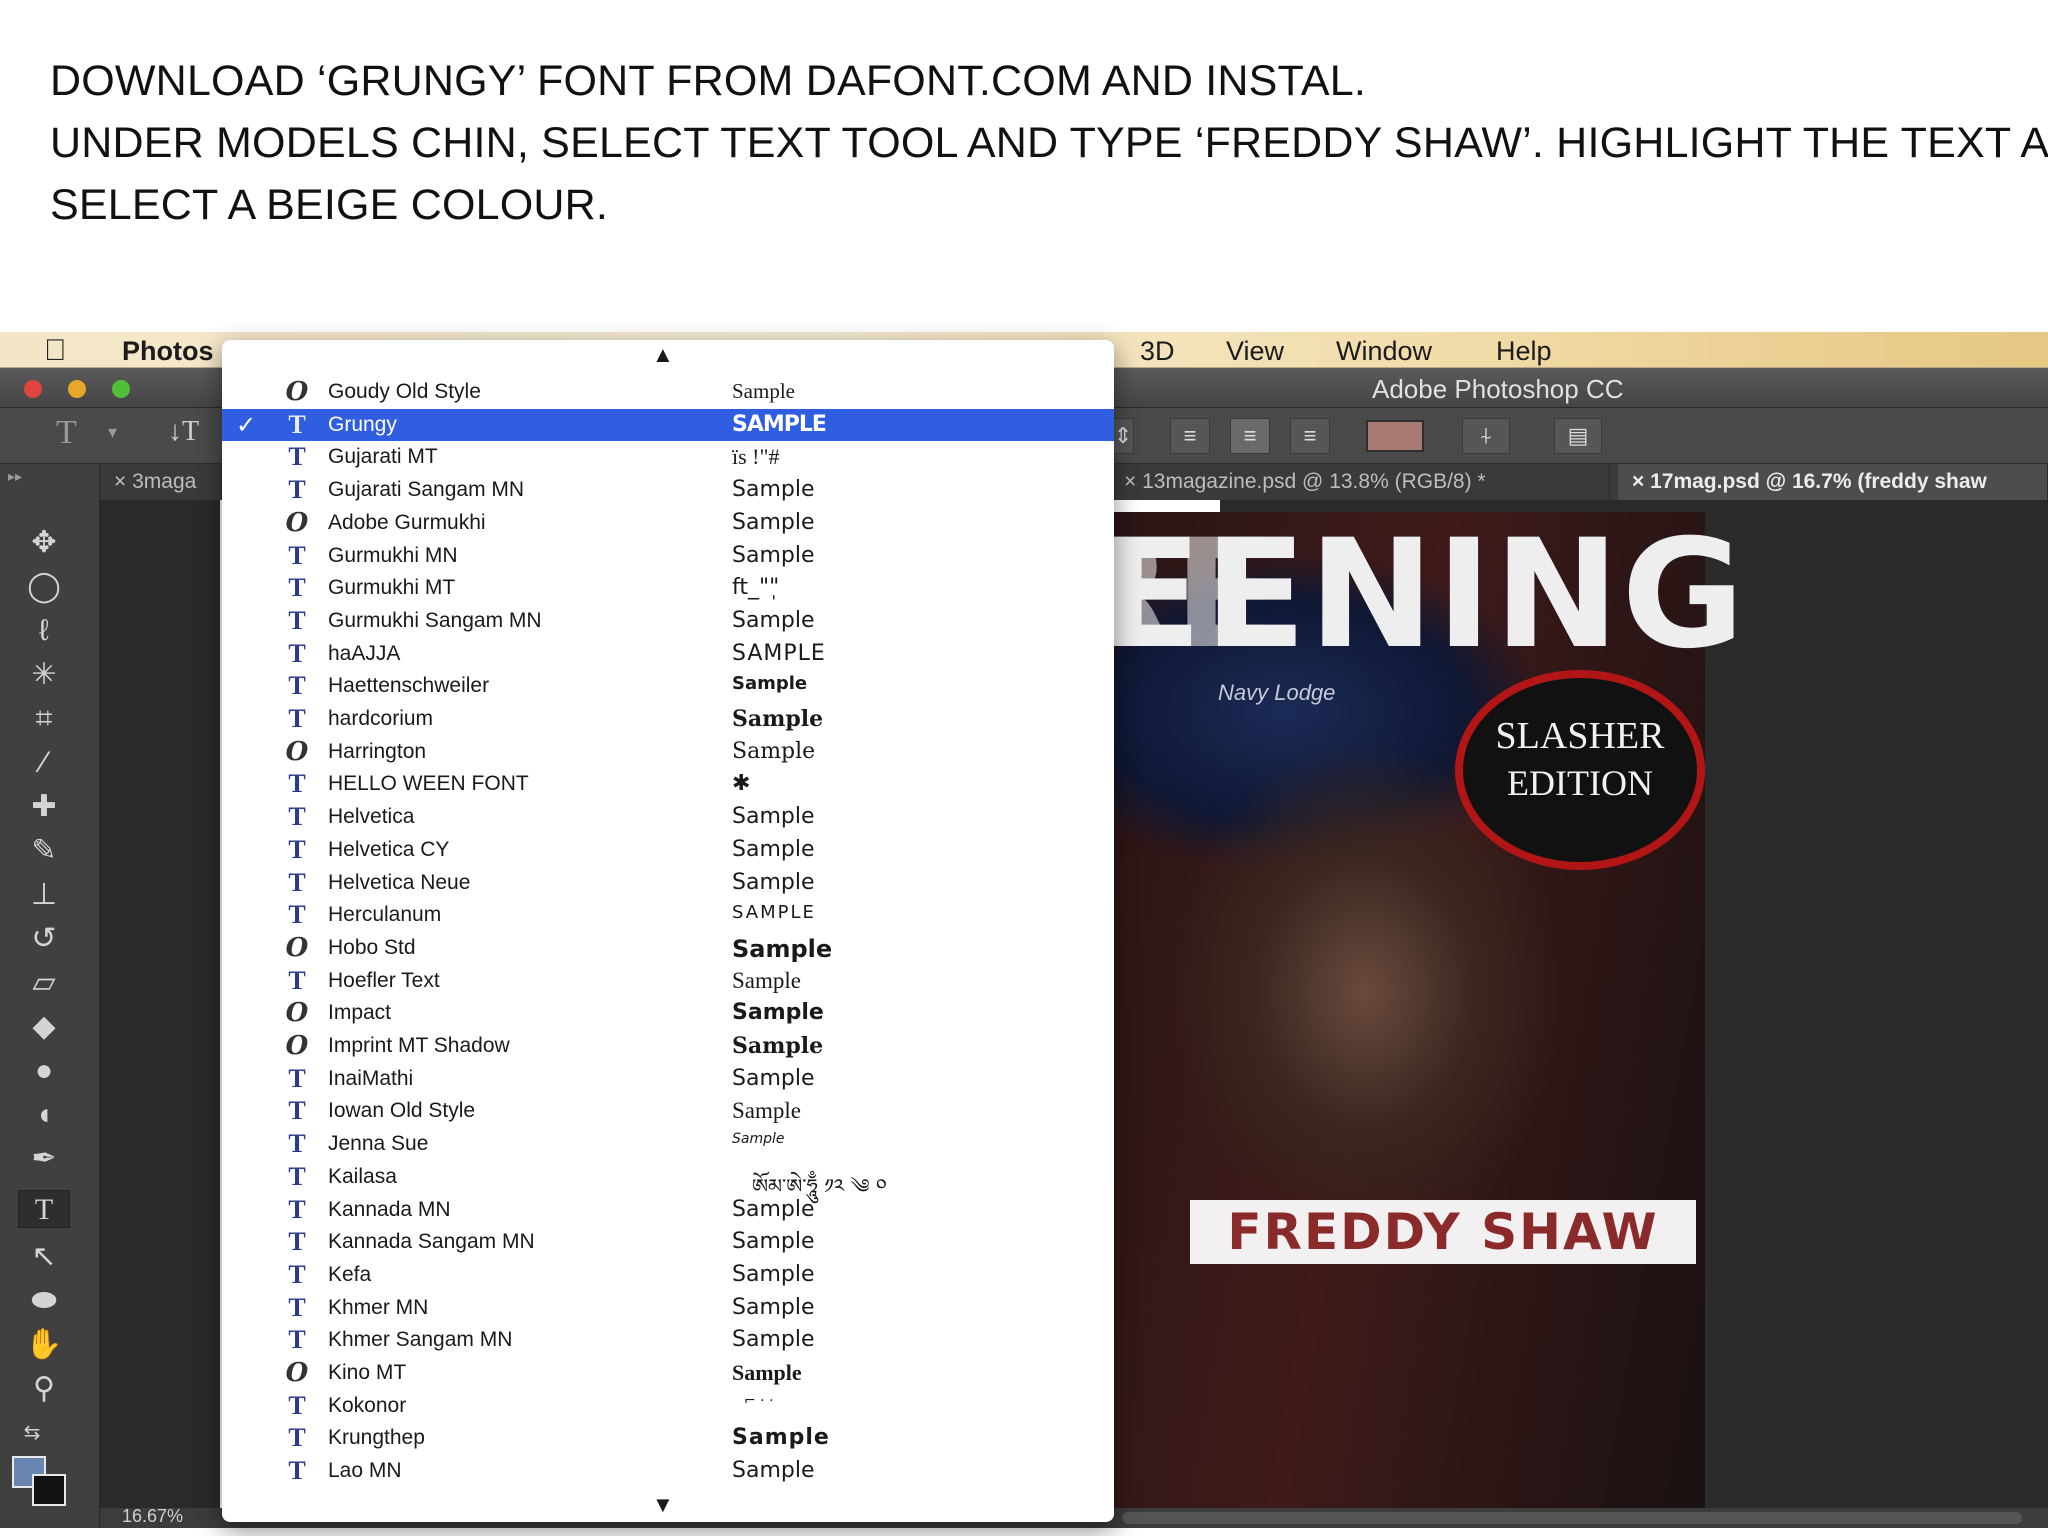 The image size is (2048, 1536). Describe the element at coordinates (668, 1373) in the screenshot. I see `font-item-kino-mt: O Kino MT Sample` at that location.